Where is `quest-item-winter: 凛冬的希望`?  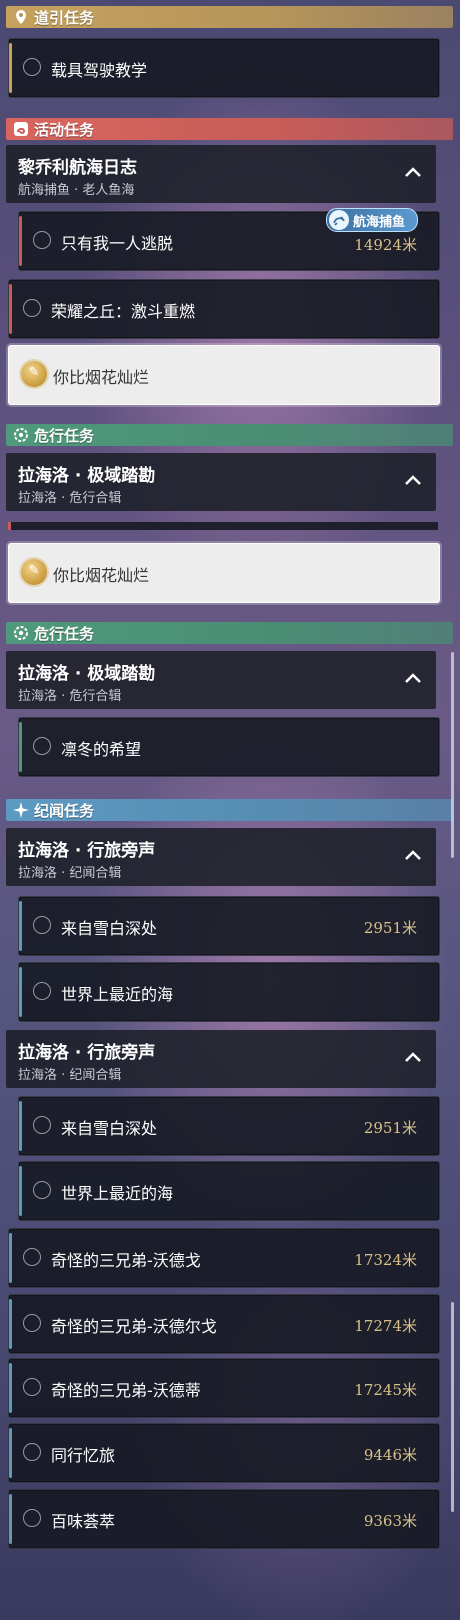 quest-item-winter: 凛冬的希望 is located at coordinates (229, 747).